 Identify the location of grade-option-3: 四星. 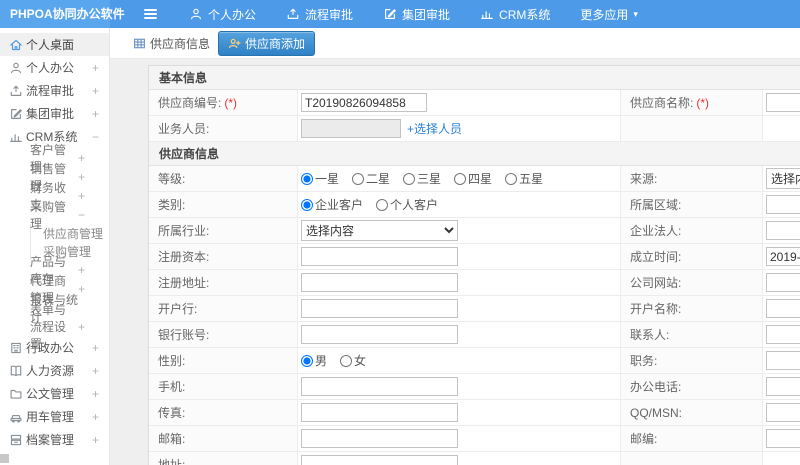
(473, 178).